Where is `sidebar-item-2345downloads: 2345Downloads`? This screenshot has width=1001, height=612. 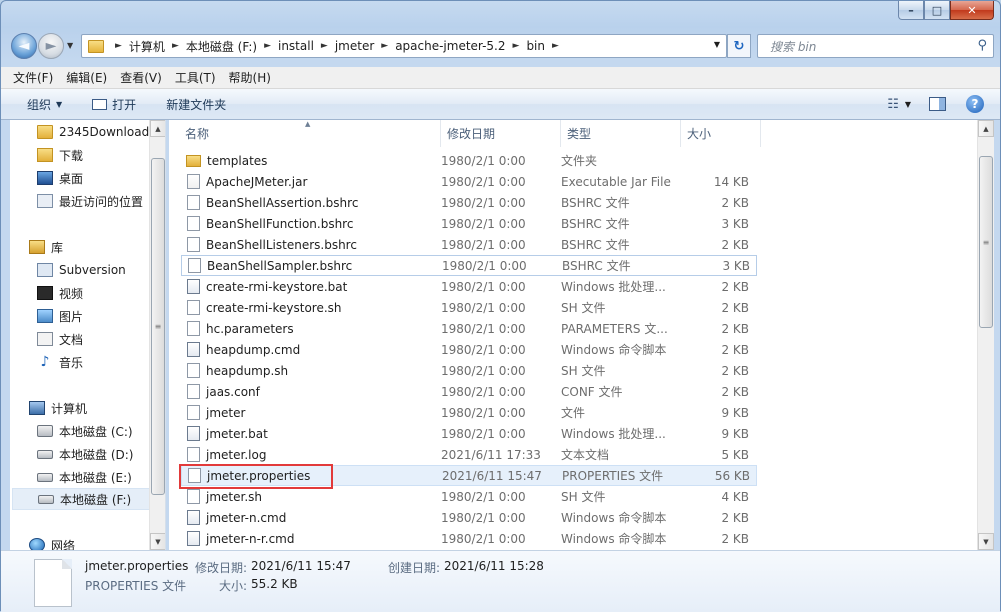 sidebar-item-2345downloads: 2345Downloads is located at coordinates (96, 132).